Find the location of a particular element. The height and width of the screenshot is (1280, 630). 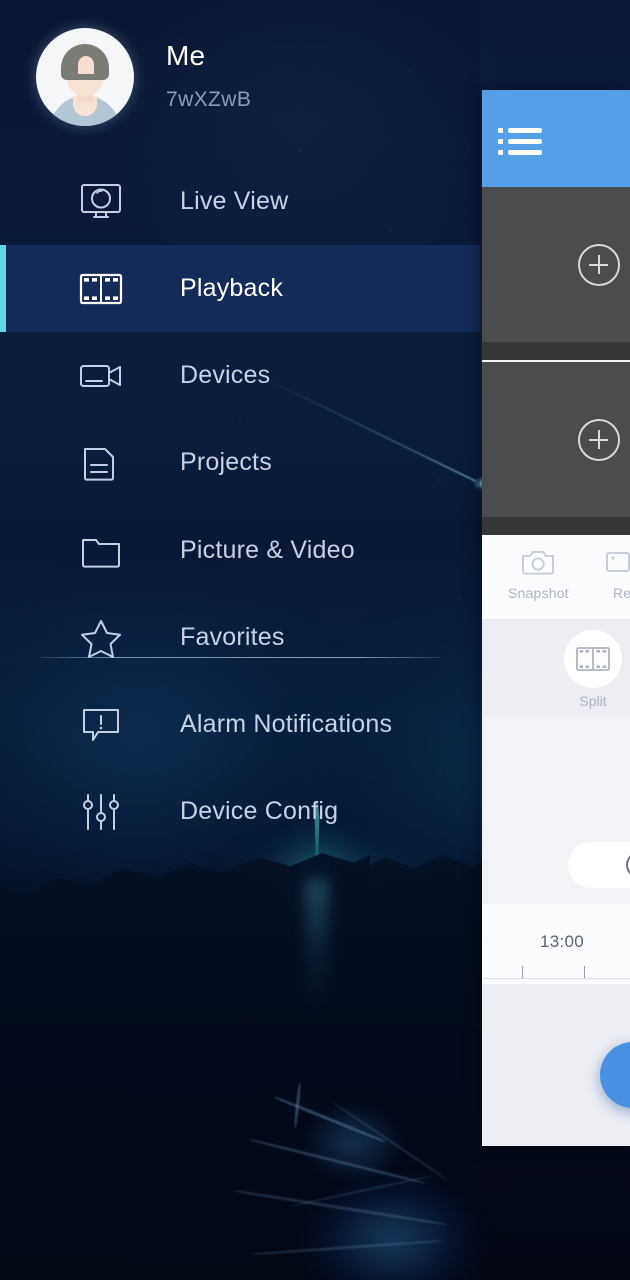

timeline-time-label: 13:00 is located at coordinates (562, 941).